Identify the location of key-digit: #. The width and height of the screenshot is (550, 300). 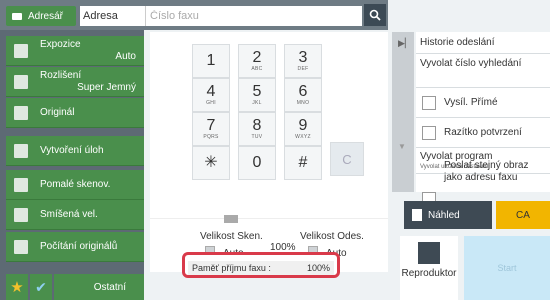
(303, 162).